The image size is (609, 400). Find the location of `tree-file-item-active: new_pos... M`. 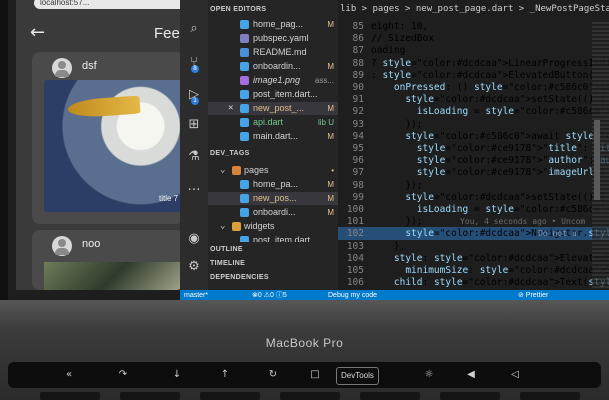

tree-file-item-active: new_pos... M is located at coordinates (273, 198).